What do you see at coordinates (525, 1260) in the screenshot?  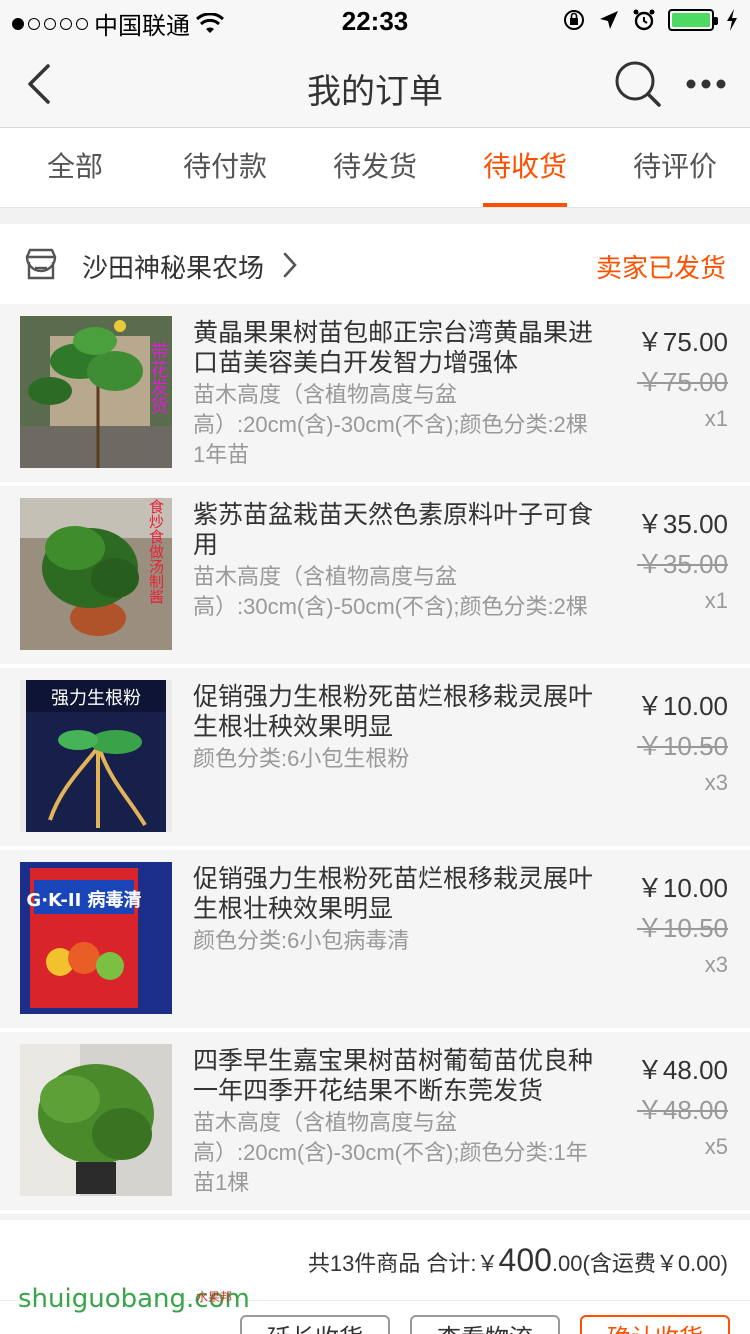 I see `total-amount: 400` at bounding box center [525, 1260].